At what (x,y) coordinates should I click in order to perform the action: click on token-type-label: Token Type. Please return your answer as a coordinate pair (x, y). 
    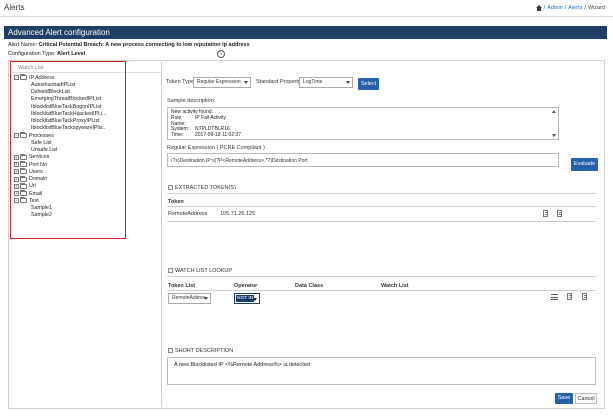
    Looking at the image, I should click on (180, 82).